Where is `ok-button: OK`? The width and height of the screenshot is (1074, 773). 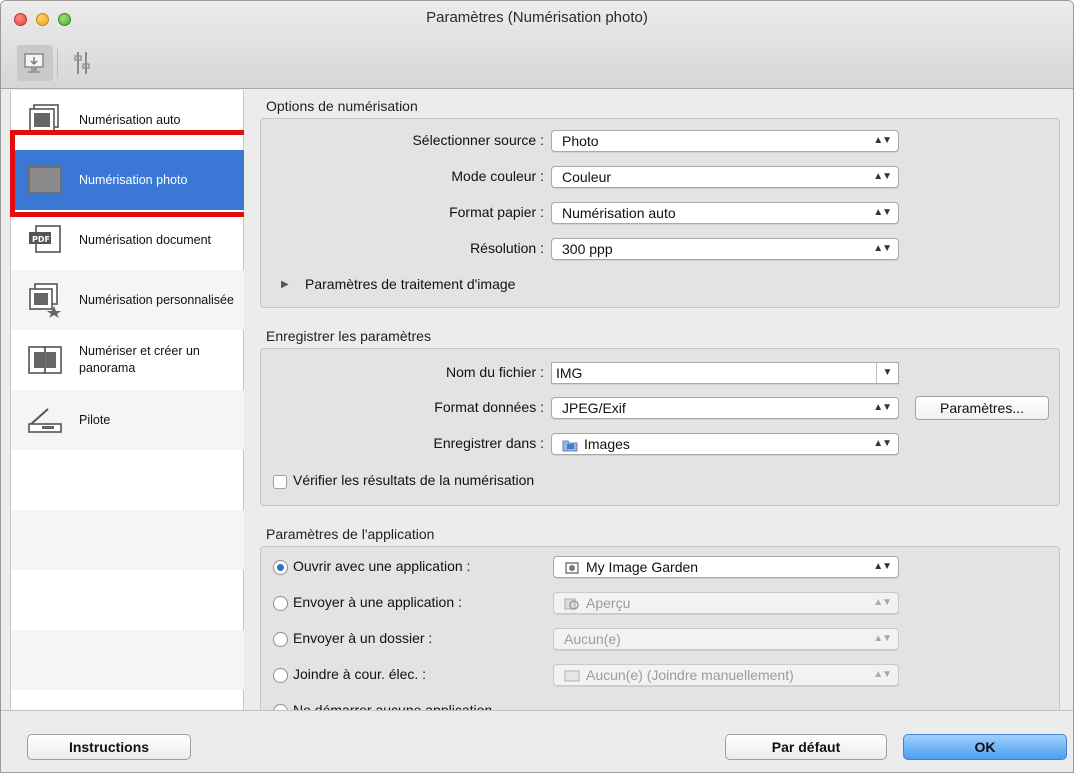
ok-button: OK is located at coordinates (985, 747).